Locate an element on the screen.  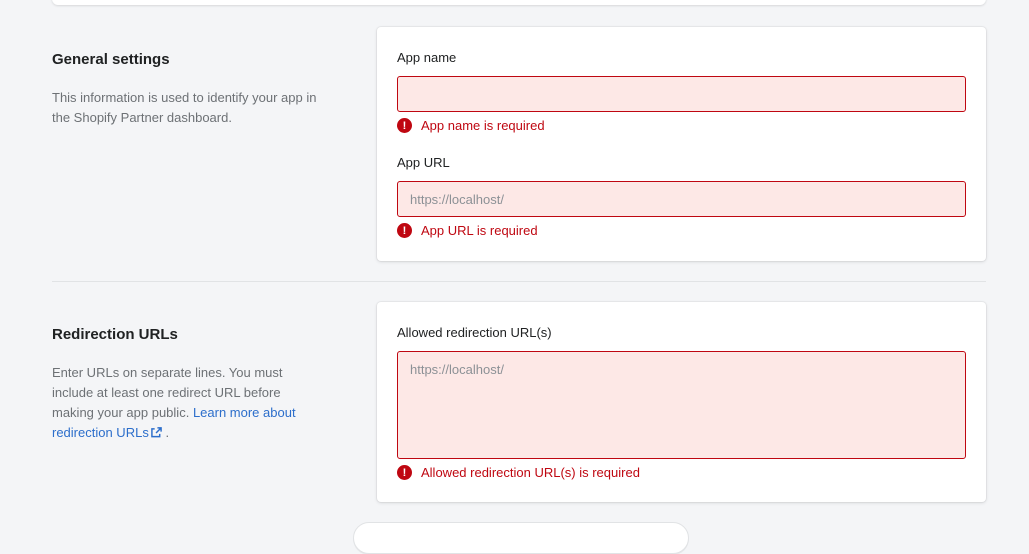
description-trailing: . is located at coordinates (167, 432).